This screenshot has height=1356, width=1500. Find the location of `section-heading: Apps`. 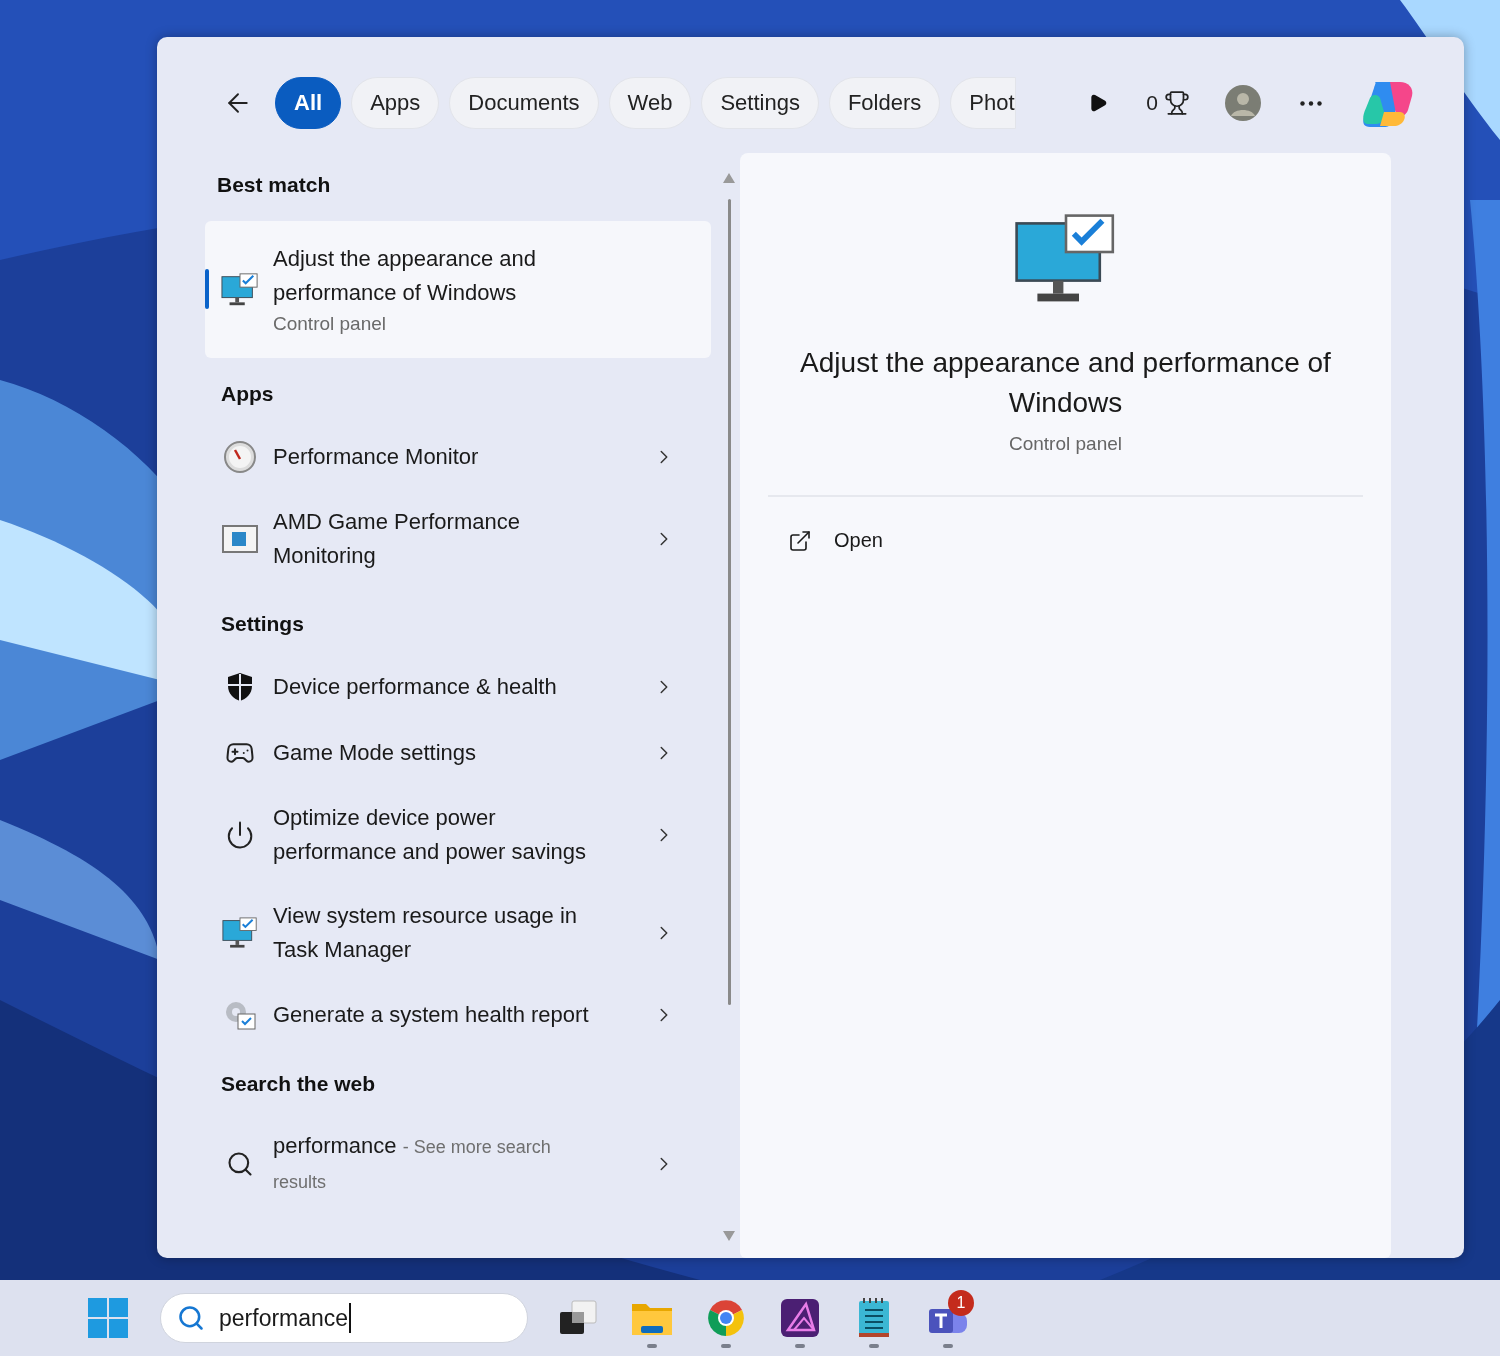

section-heading: Apps is located at coordinates (247, 394).